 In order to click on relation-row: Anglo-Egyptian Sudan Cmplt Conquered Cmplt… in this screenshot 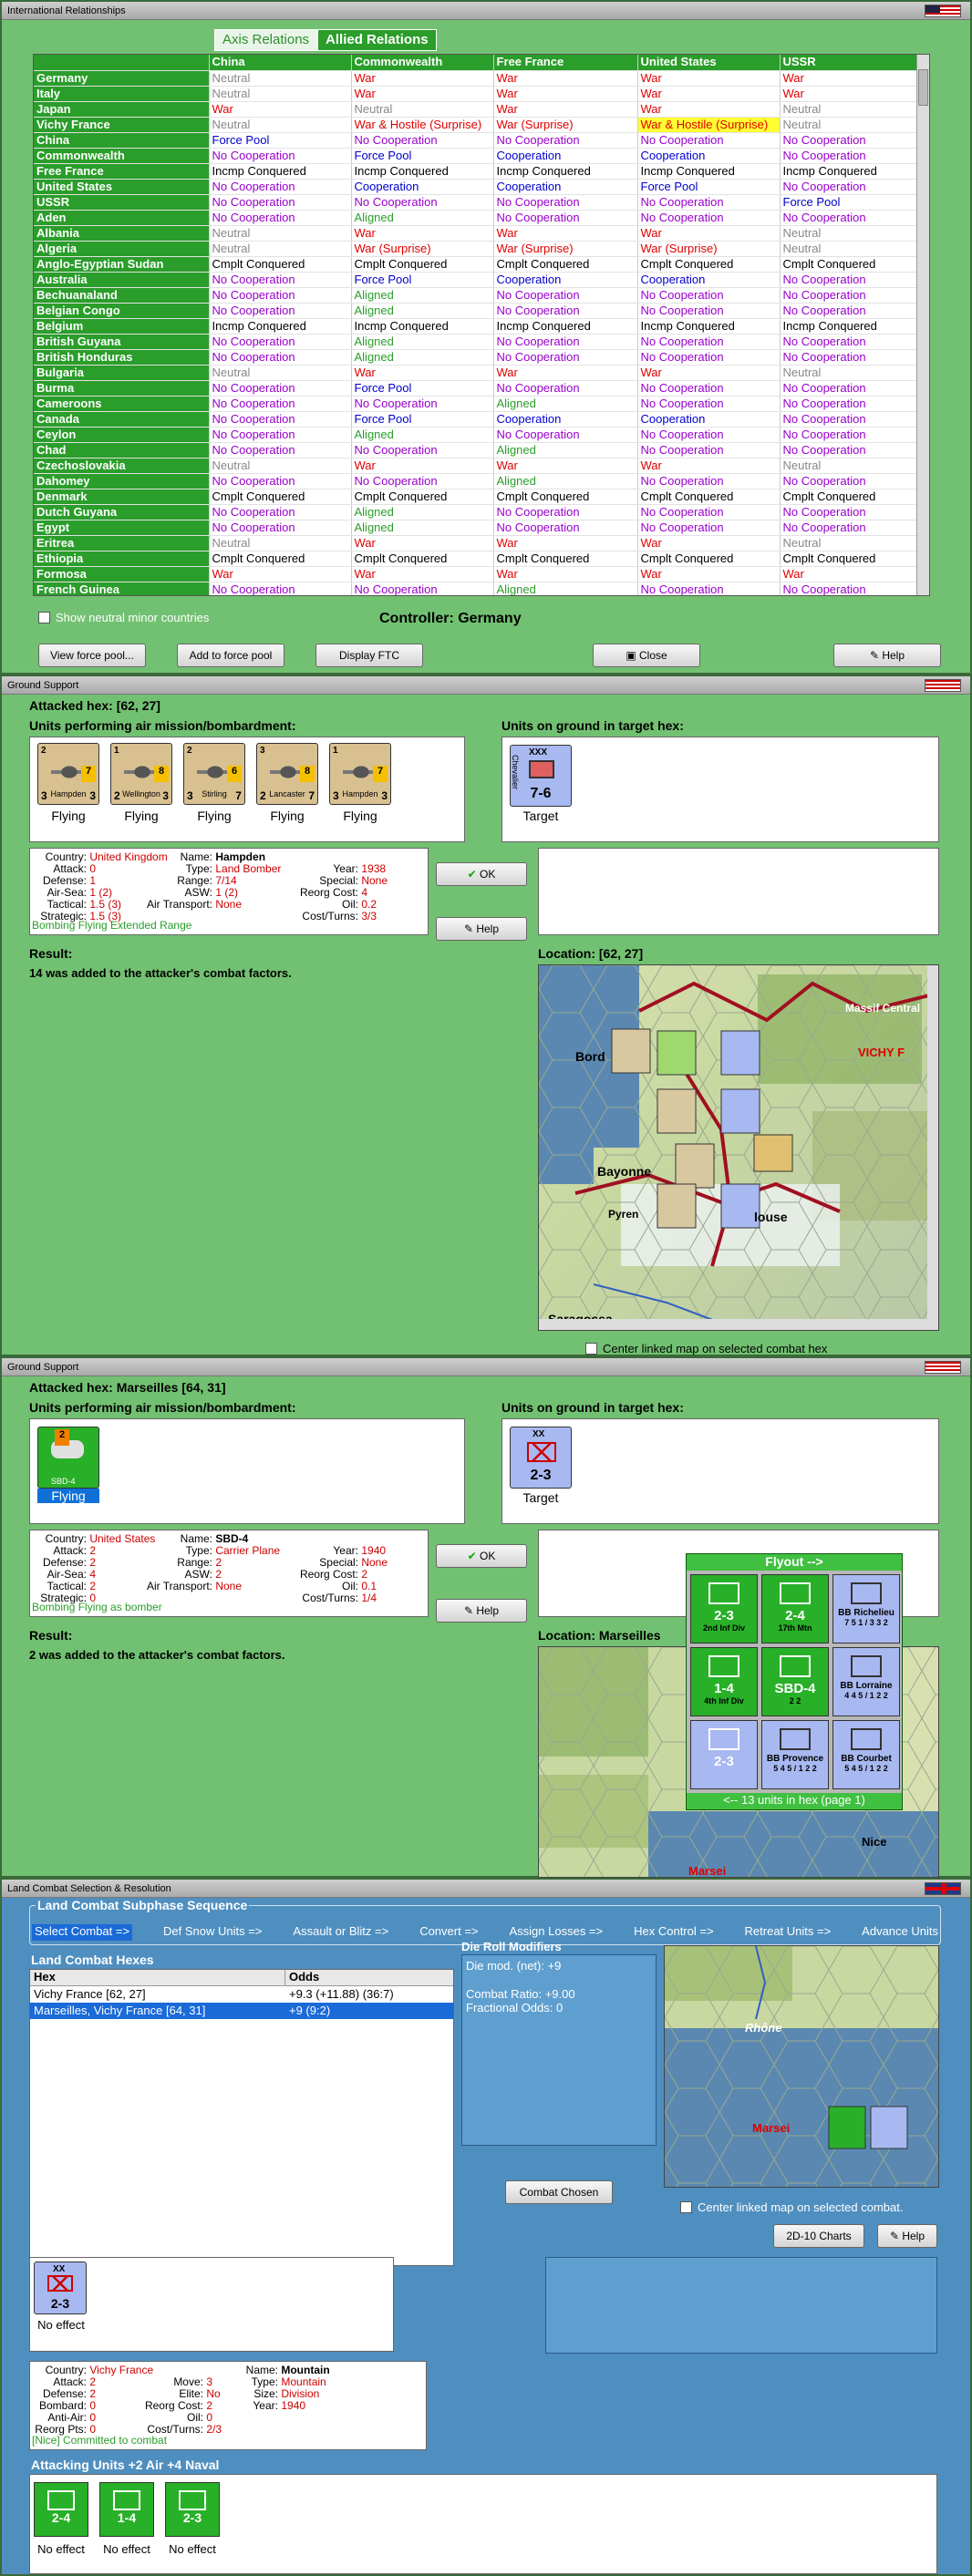, I will do `click(476, 264)`.